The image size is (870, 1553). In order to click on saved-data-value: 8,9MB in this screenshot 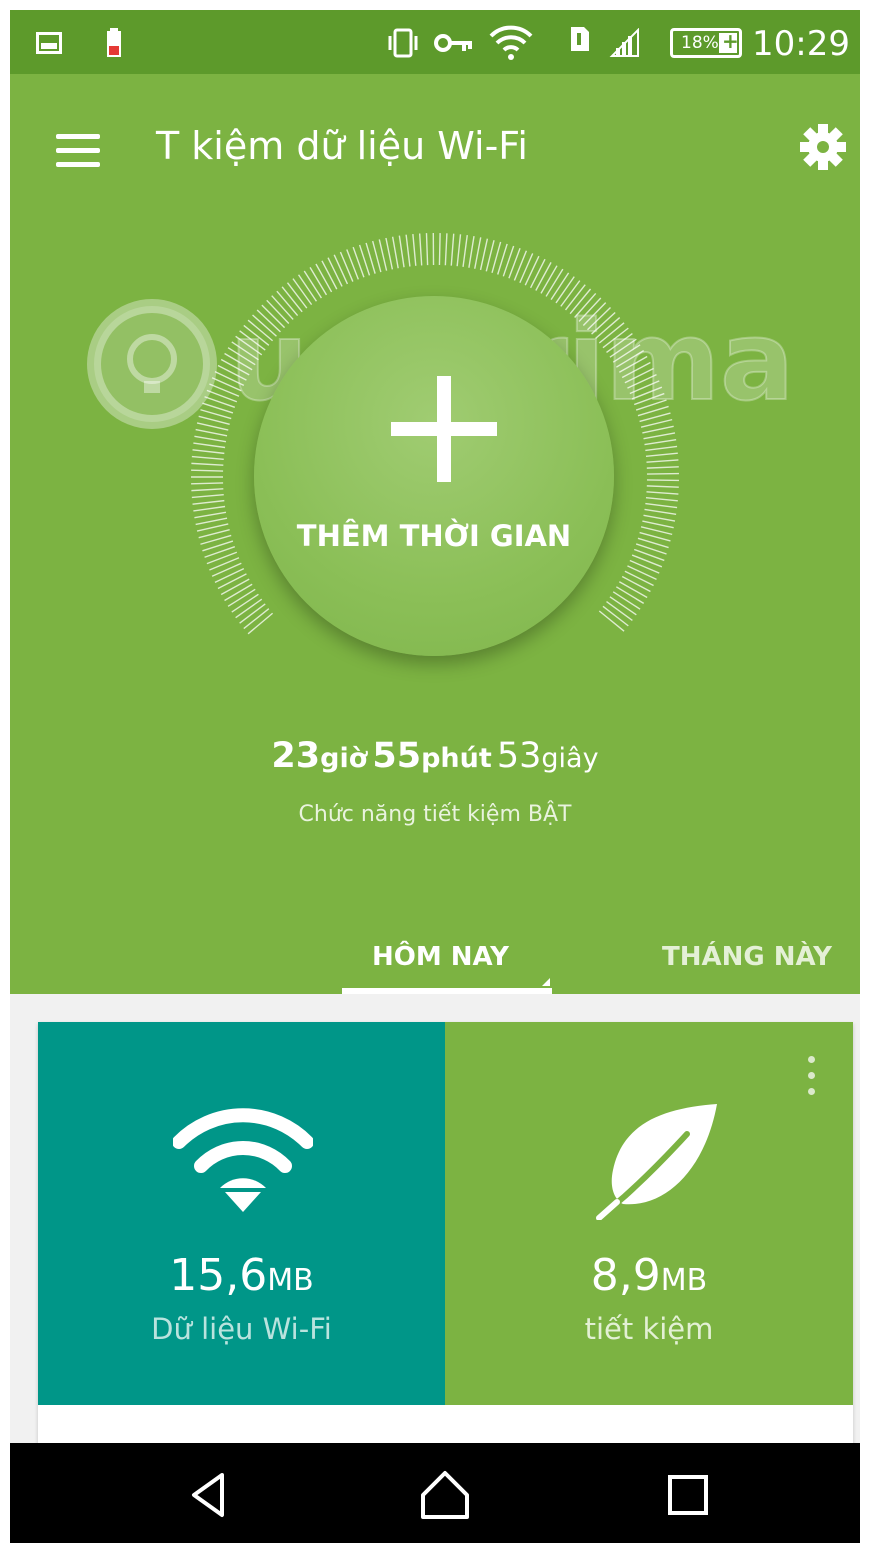, I will do `click(649, 1275)`.